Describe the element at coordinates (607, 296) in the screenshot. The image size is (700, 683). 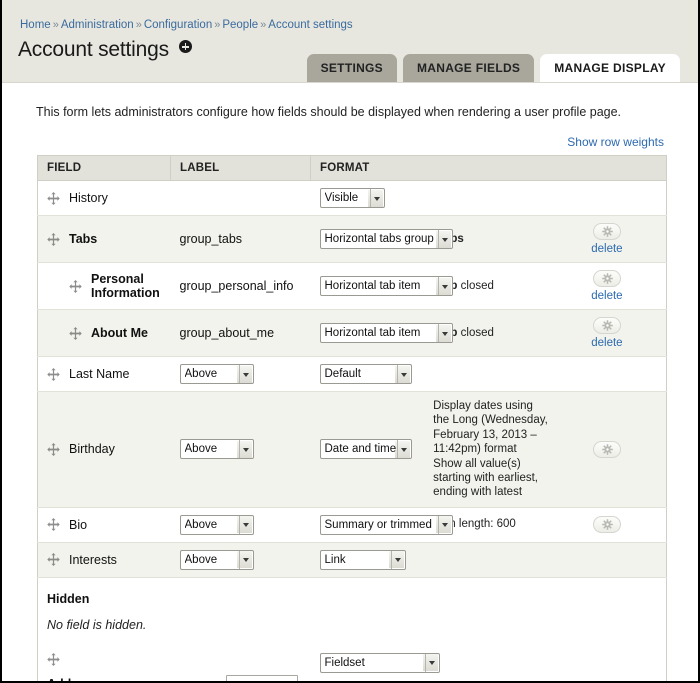
I see `delete-link-personal-information: delete` at that location.